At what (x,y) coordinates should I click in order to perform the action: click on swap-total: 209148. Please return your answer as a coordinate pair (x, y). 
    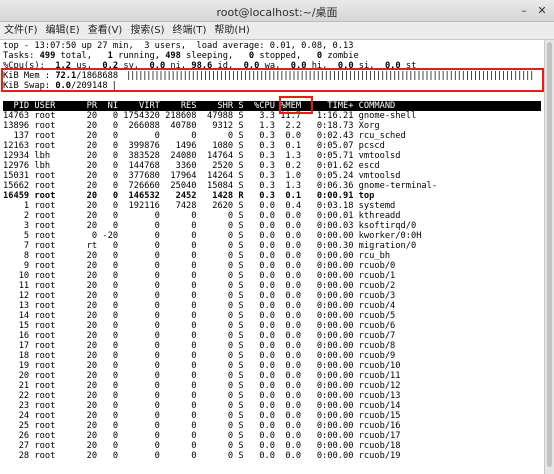
    Looking at the image, I should click on (92, 86).